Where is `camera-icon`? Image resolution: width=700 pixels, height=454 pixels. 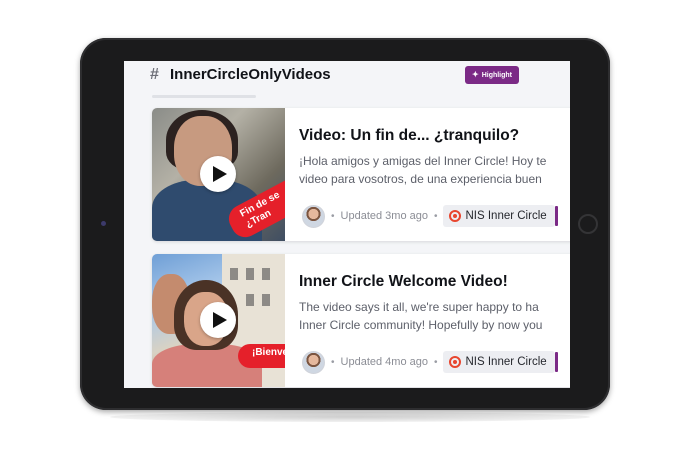
camera-icon is located at coordinates (103, 223).